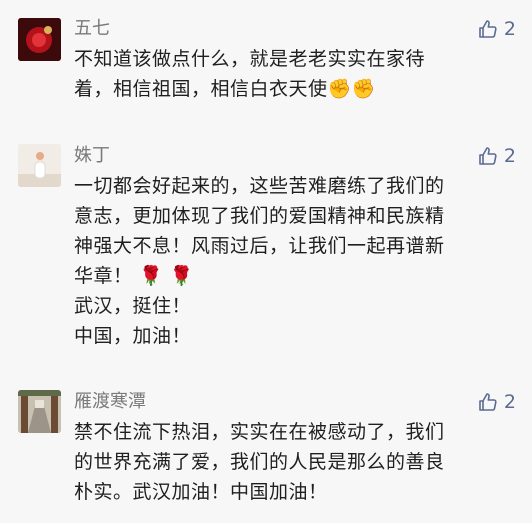  I want to click on comment-line: 意志，更加体现了我们的爱国精神和民族精, so click(259, 216).